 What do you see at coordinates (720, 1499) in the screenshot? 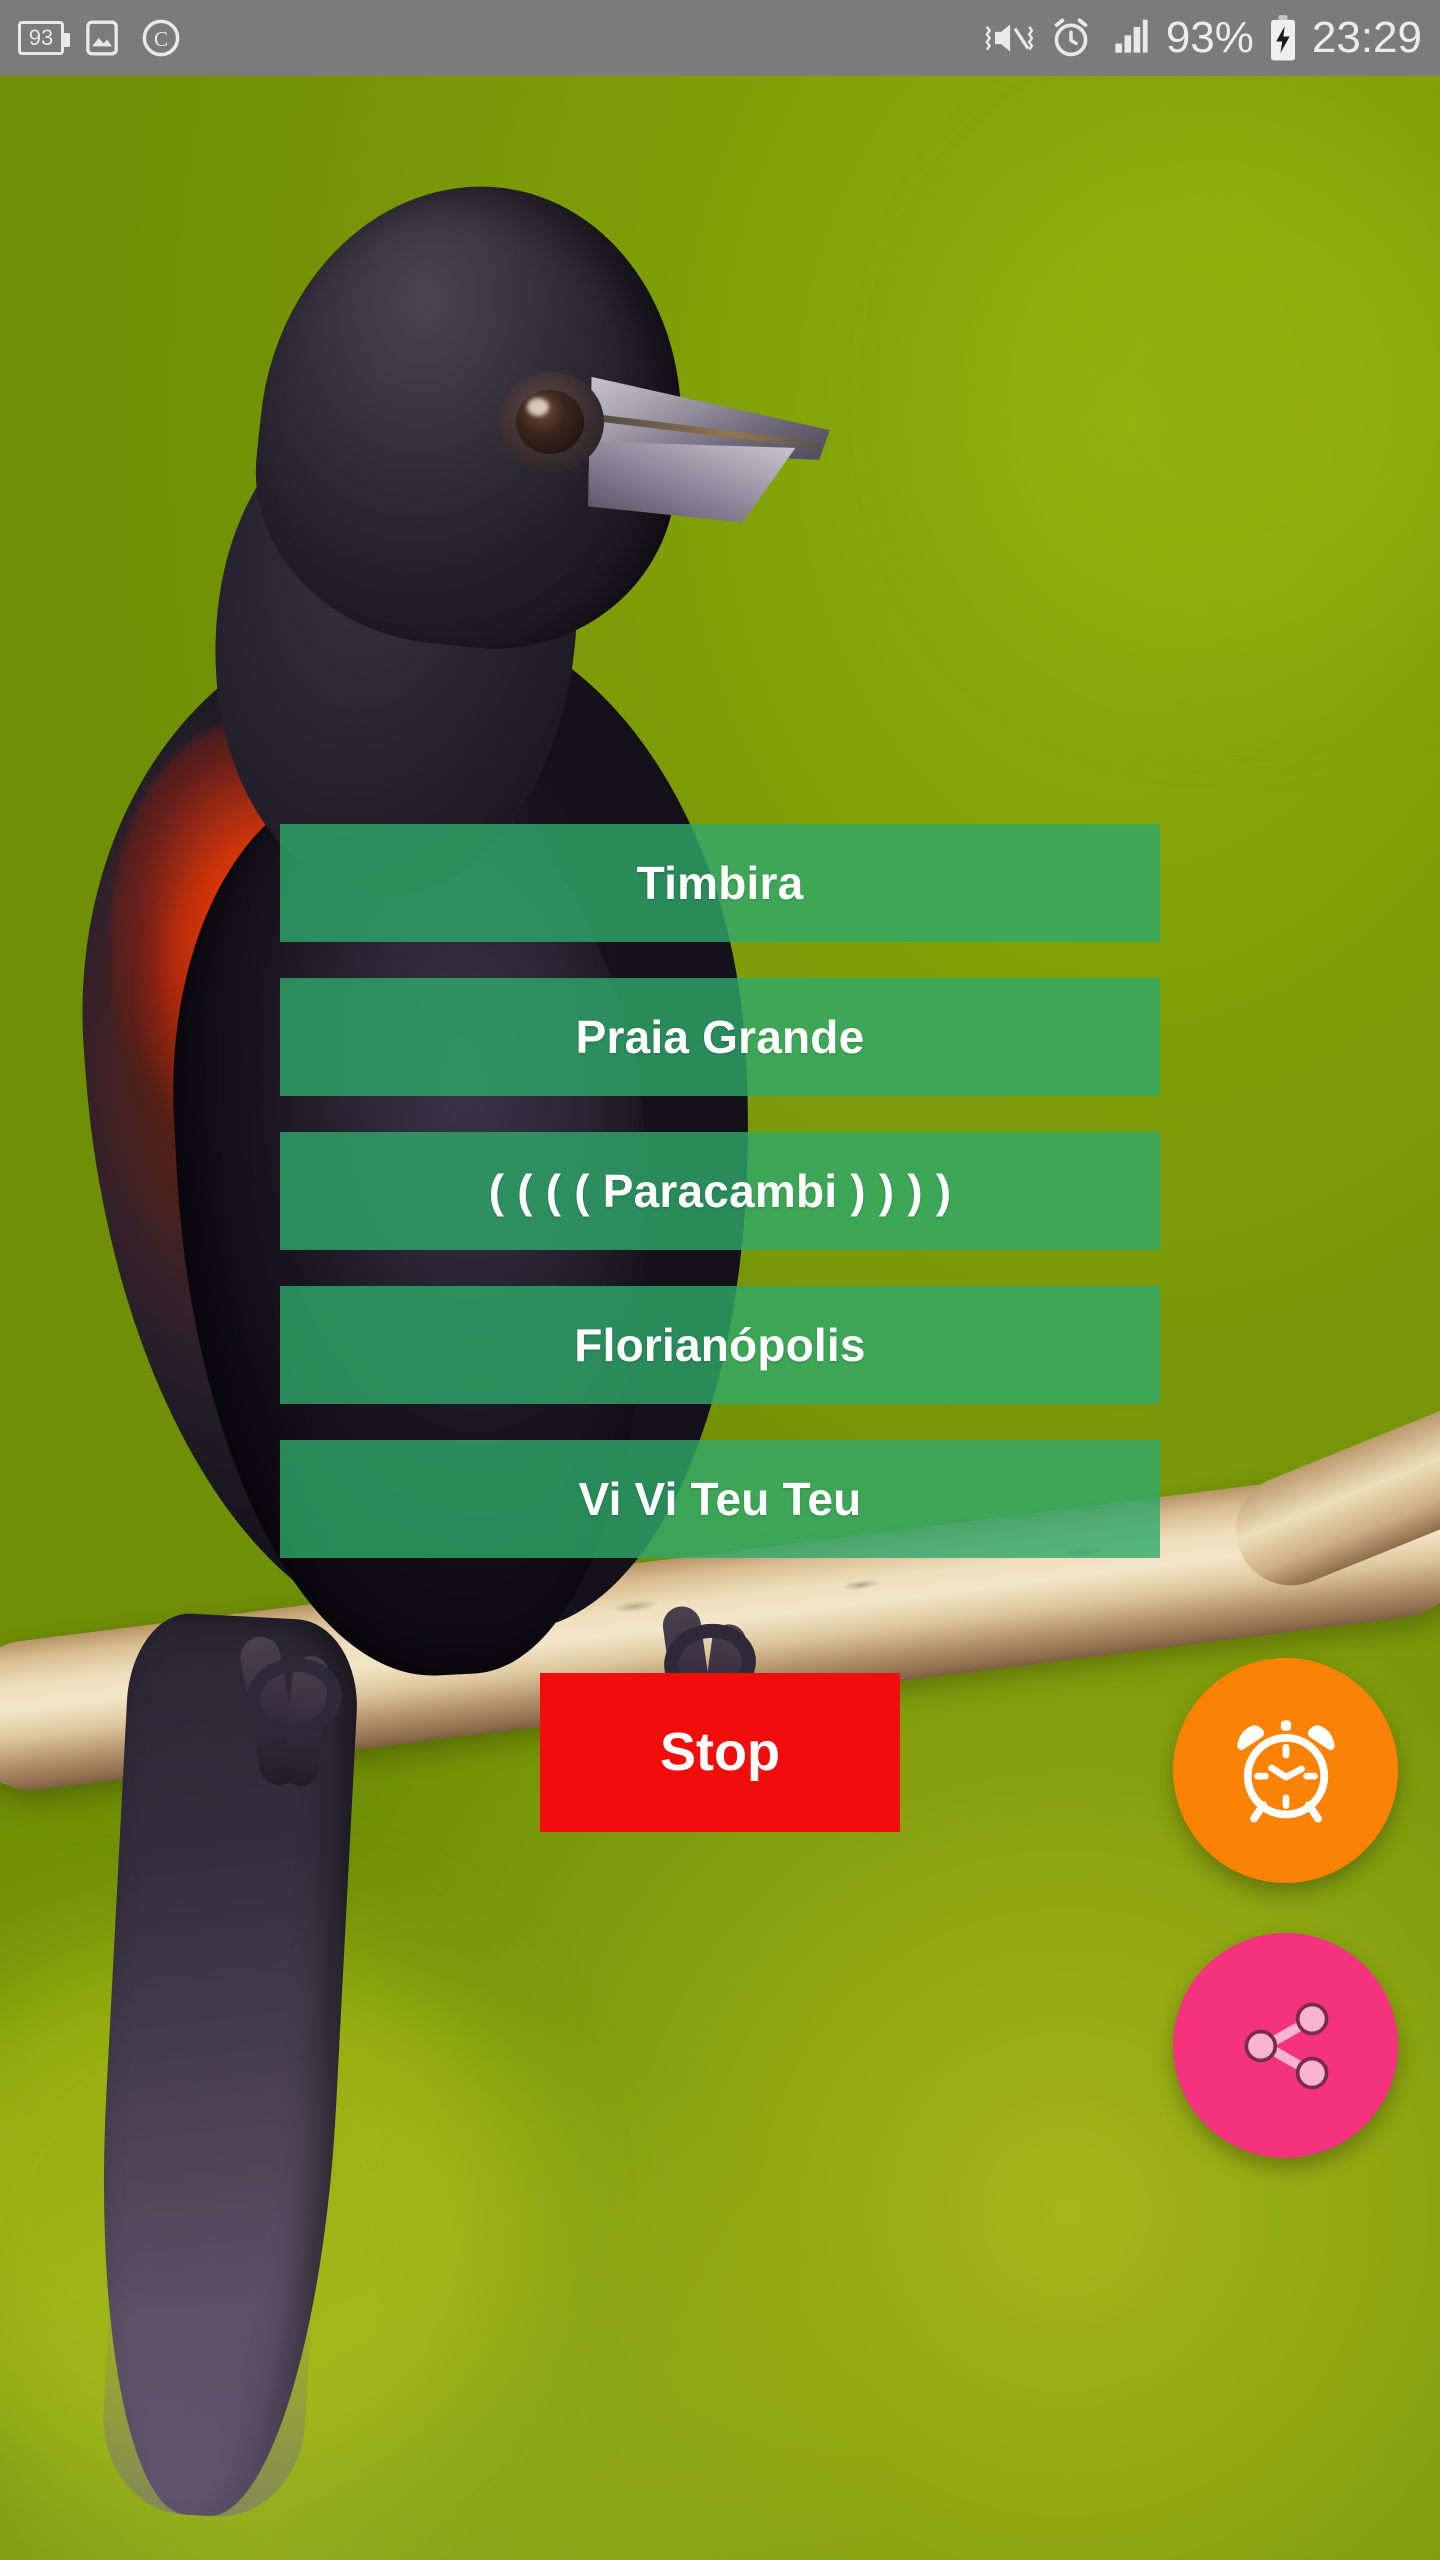
I see `track-button-vi-vi-teu-teu: Vi Vi Teu Teu` at bounding box center [720, 1499].